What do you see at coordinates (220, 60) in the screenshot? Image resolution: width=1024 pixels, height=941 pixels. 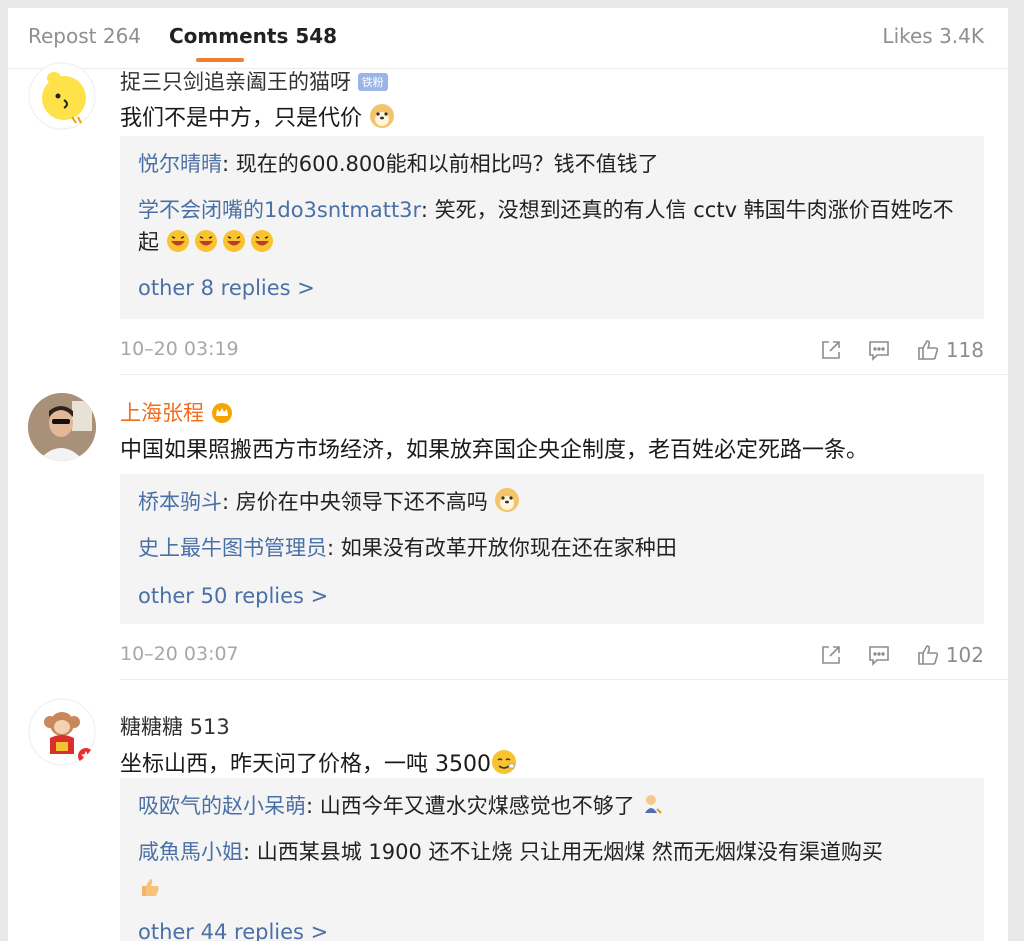 I see `active-tab-indicator` at bounding box center [220, 60].